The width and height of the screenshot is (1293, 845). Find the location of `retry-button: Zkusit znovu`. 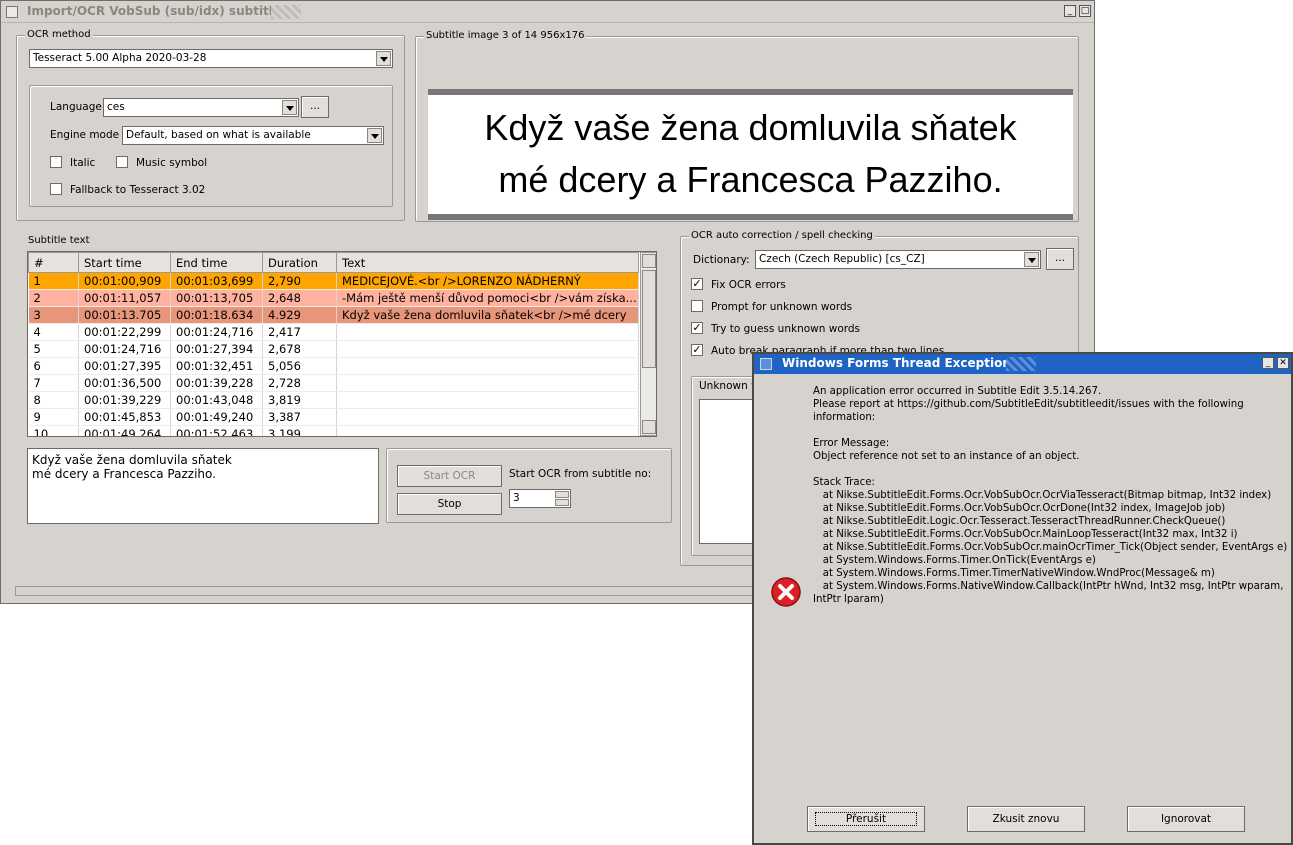

retry-button: Zkusit znovu is located at coordinates (1026, 819).